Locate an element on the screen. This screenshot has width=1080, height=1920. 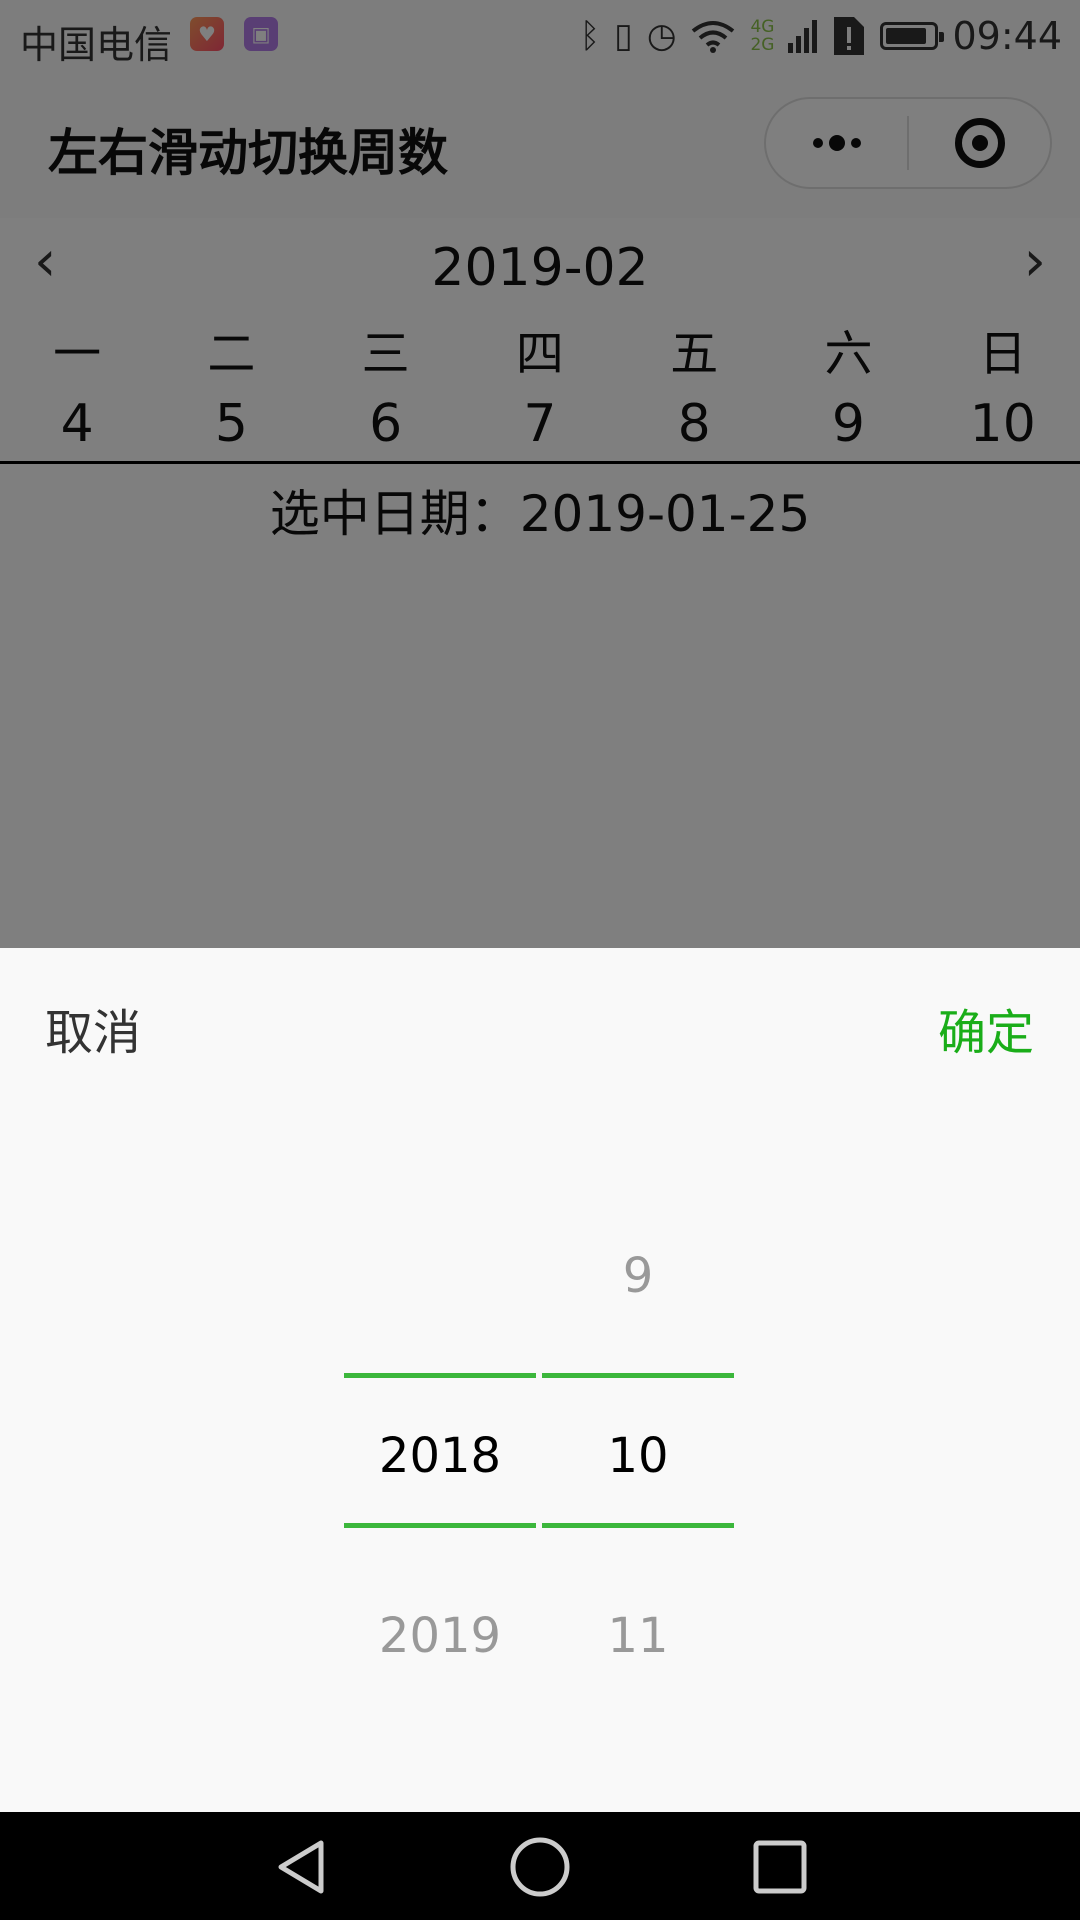
month-option-below: 11 is located at coordinates (638, 1636).